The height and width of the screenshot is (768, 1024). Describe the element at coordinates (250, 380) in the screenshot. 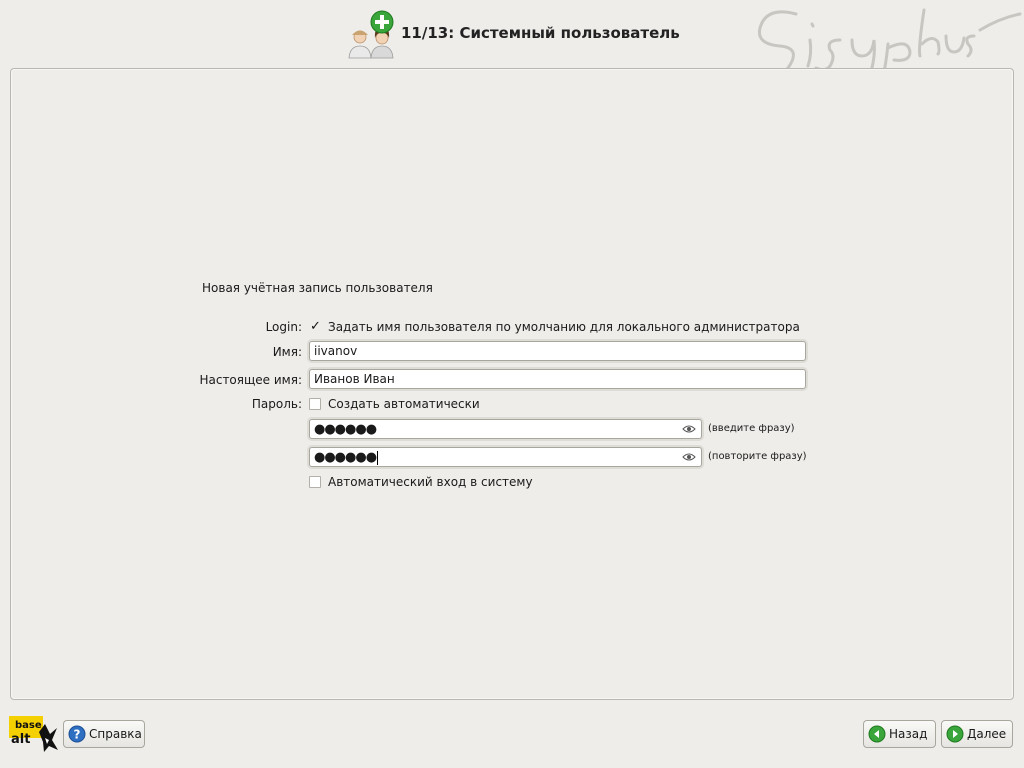

I see `realname-label: Настоящее имя:` at that location.